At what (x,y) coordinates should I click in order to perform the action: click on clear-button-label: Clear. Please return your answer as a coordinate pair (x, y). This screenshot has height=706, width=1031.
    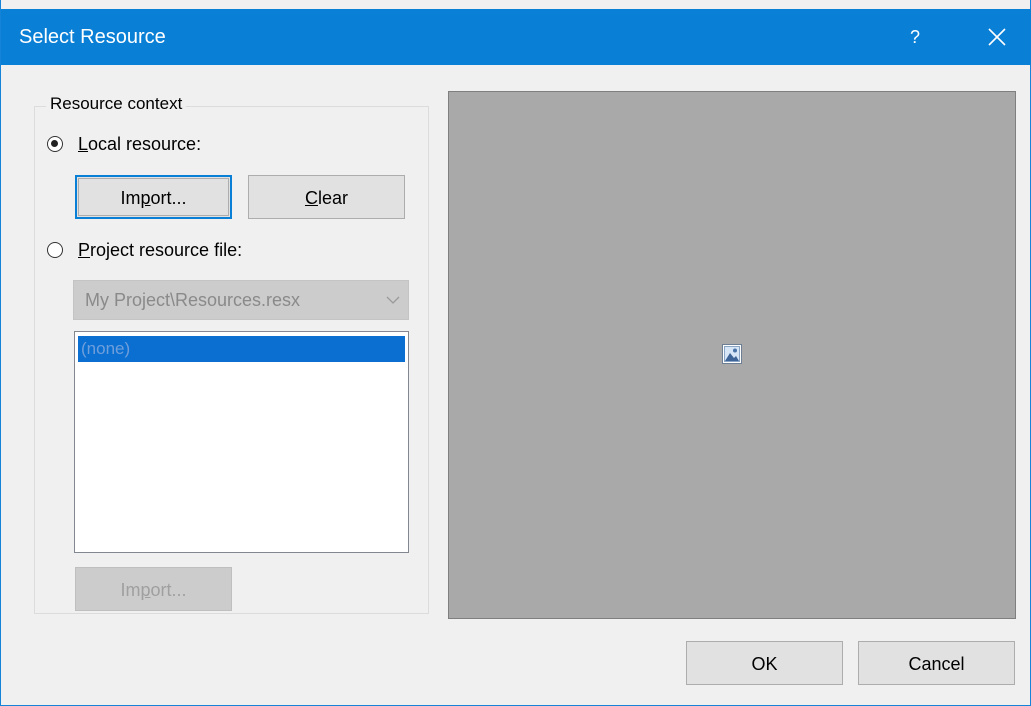
    Looking at the image, I should click on (326, 198).